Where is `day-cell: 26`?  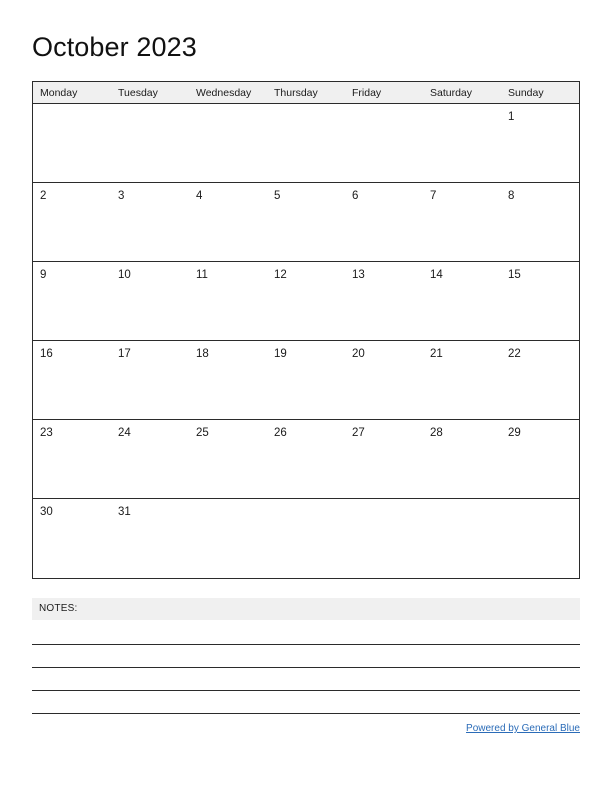 day-cell: 26 is located at coordinates (306, 459).